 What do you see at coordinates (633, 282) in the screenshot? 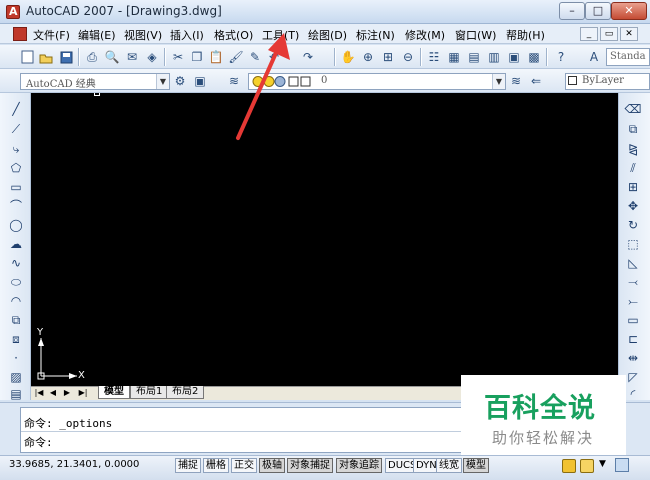
I see `trim-icon: ⤙` at bounding box center [633, 282].